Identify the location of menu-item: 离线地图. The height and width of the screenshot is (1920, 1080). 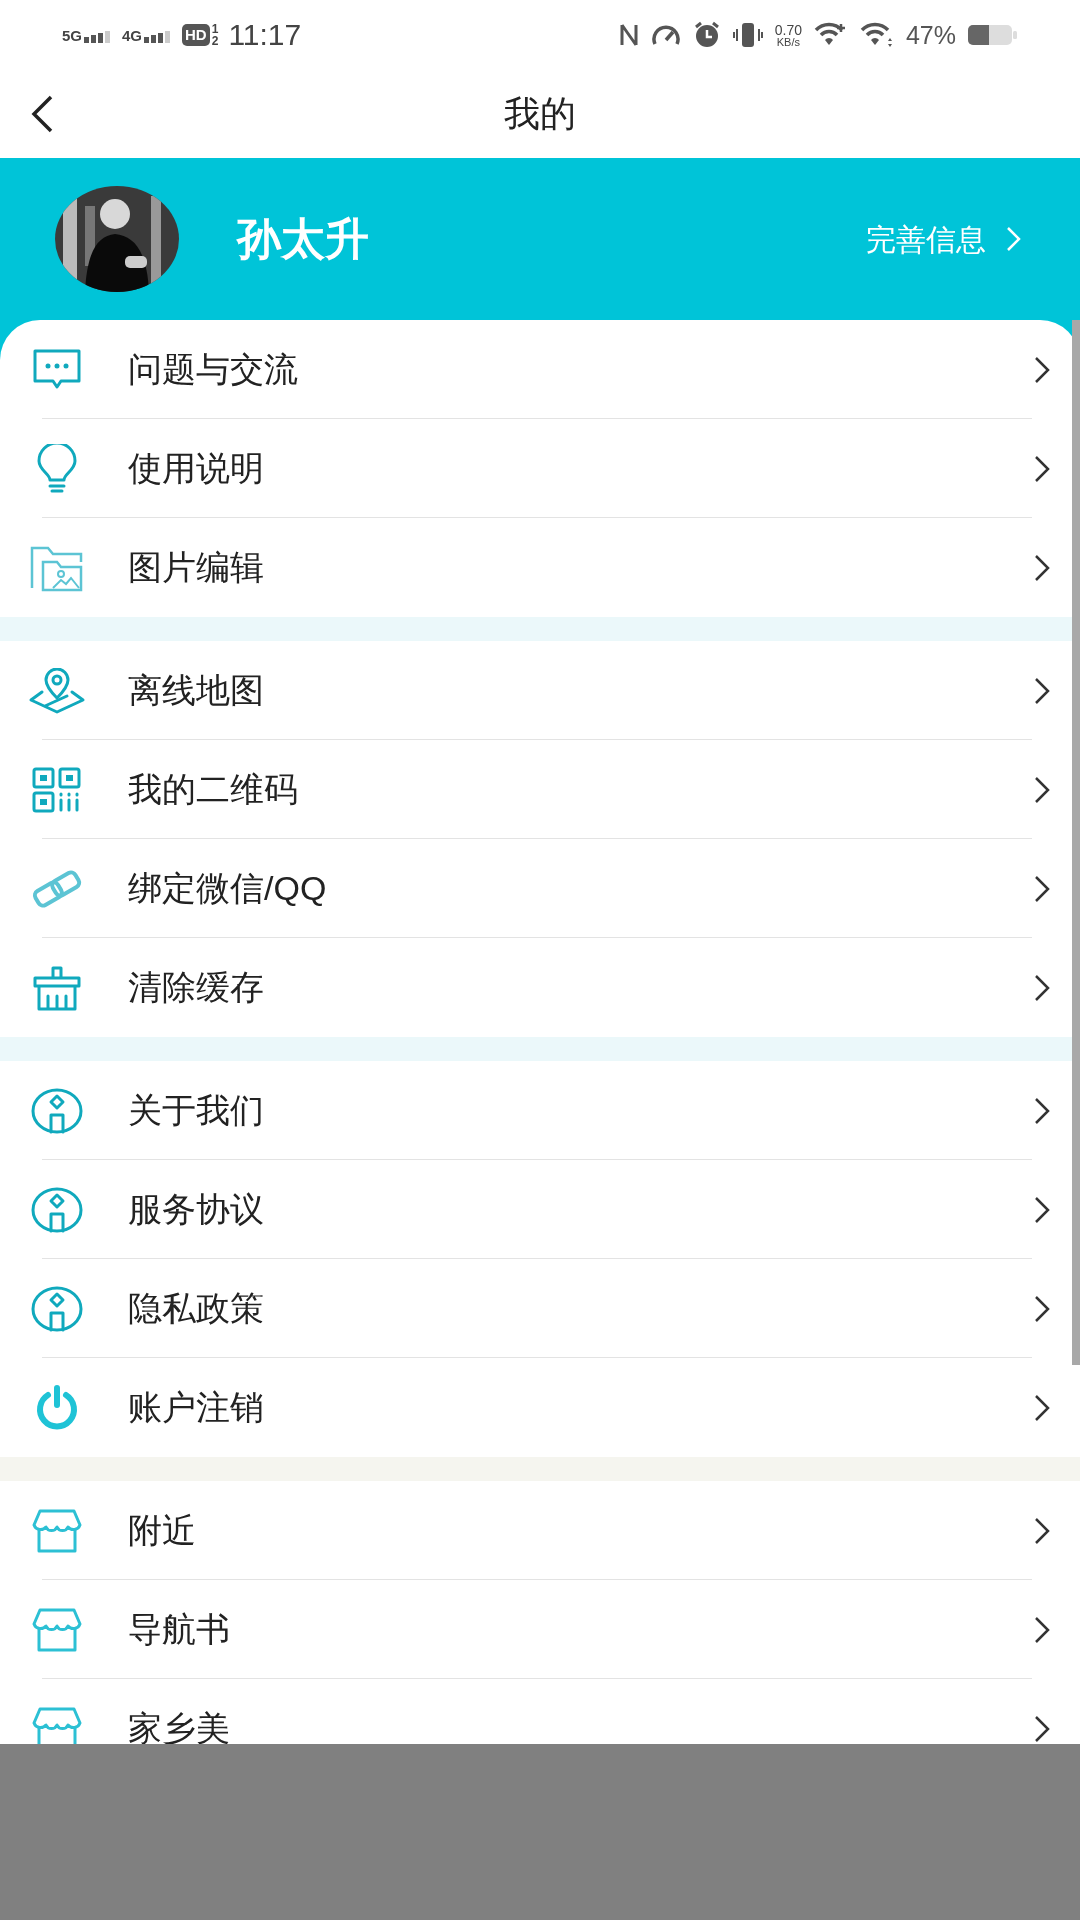
(536, 690).